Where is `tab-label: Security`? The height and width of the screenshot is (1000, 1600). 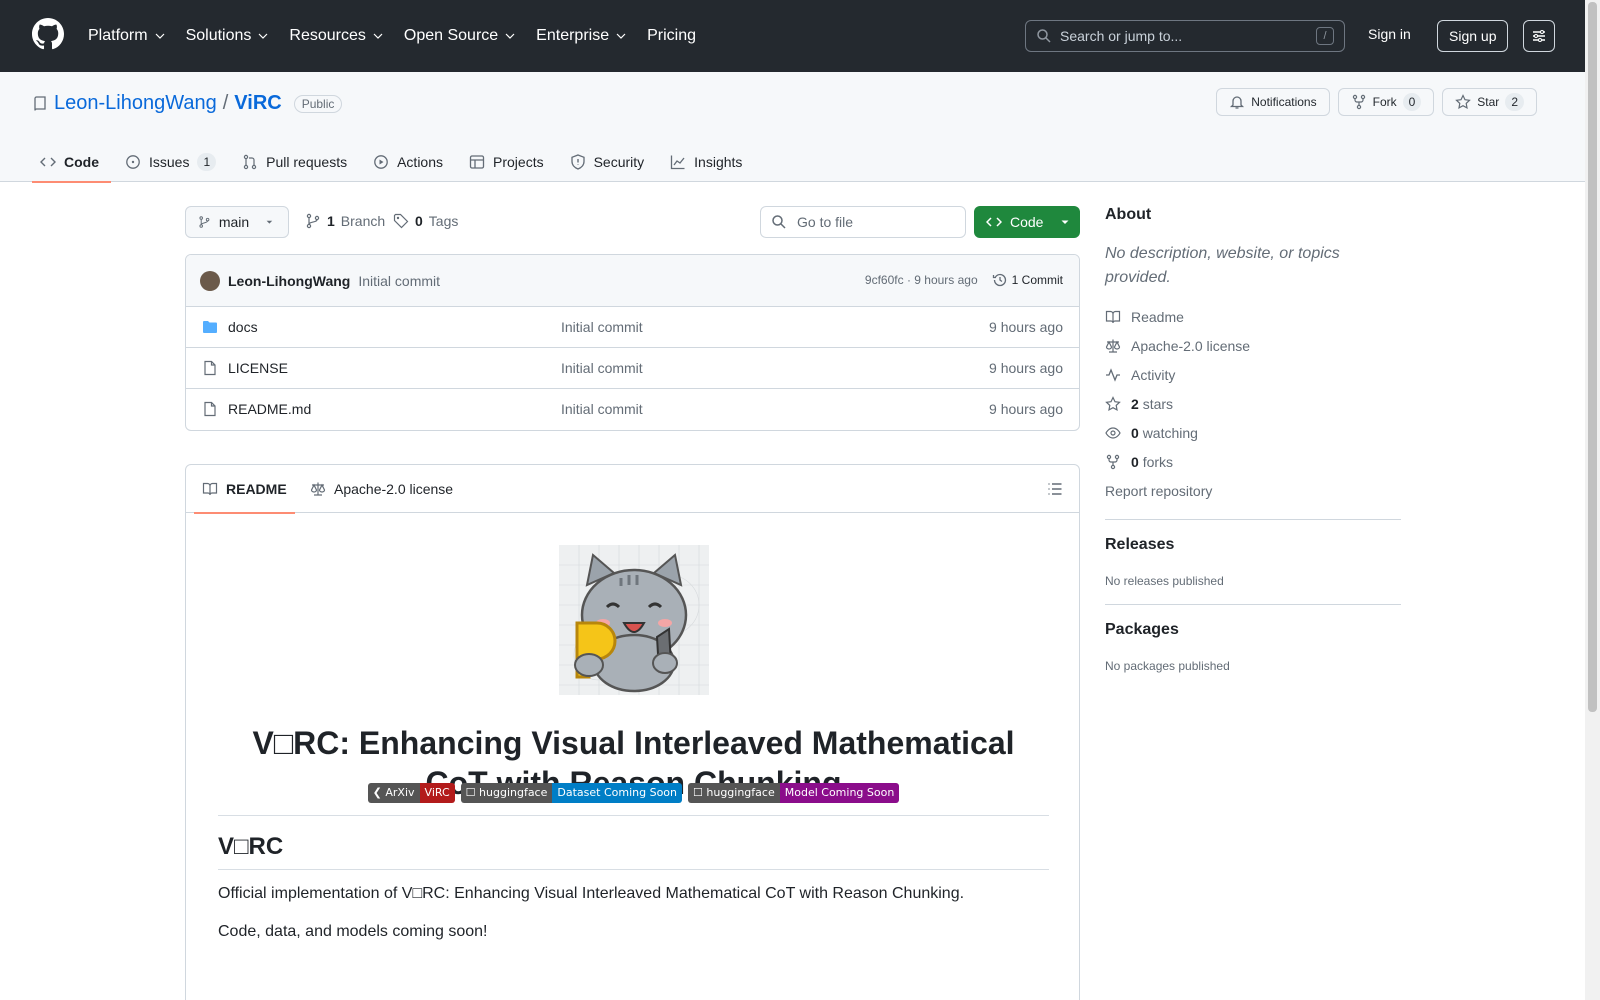 tab-label: Security is located at coordinates (619, 162).